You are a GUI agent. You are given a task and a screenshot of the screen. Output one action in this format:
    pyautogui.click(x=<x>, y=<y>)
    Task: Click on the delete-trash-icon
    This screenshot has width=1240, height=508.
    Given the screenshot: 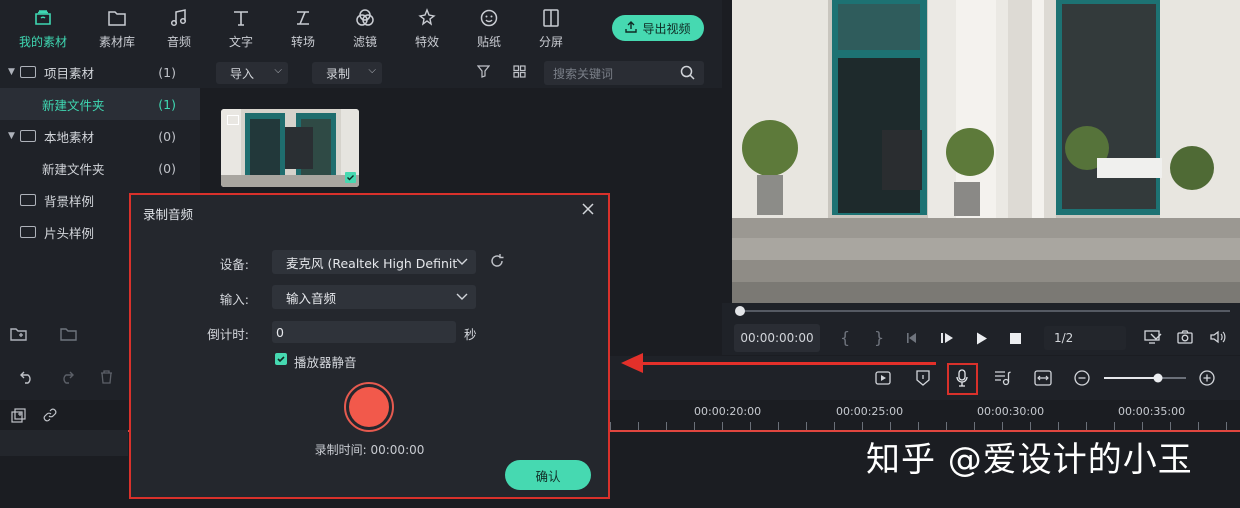 What is the action you would take?
    pyautogui.click(x=106, y=377)
    